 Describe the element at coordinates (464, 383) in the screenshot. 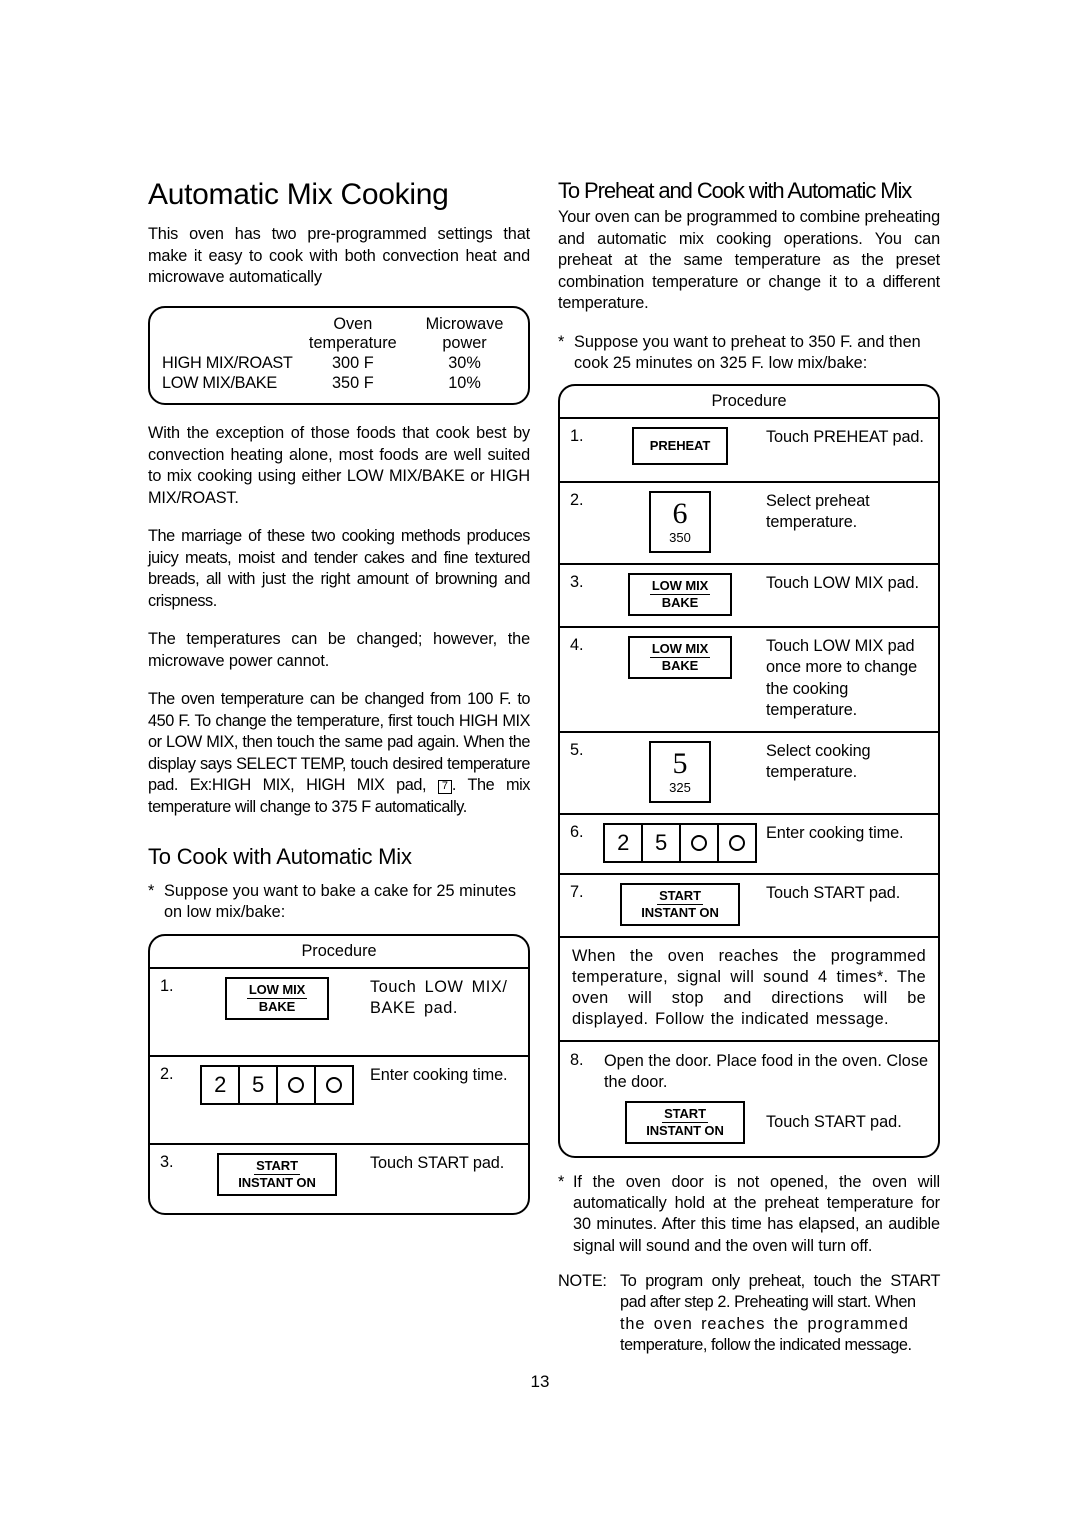

I see `spec-power-low: 10%` at that location.